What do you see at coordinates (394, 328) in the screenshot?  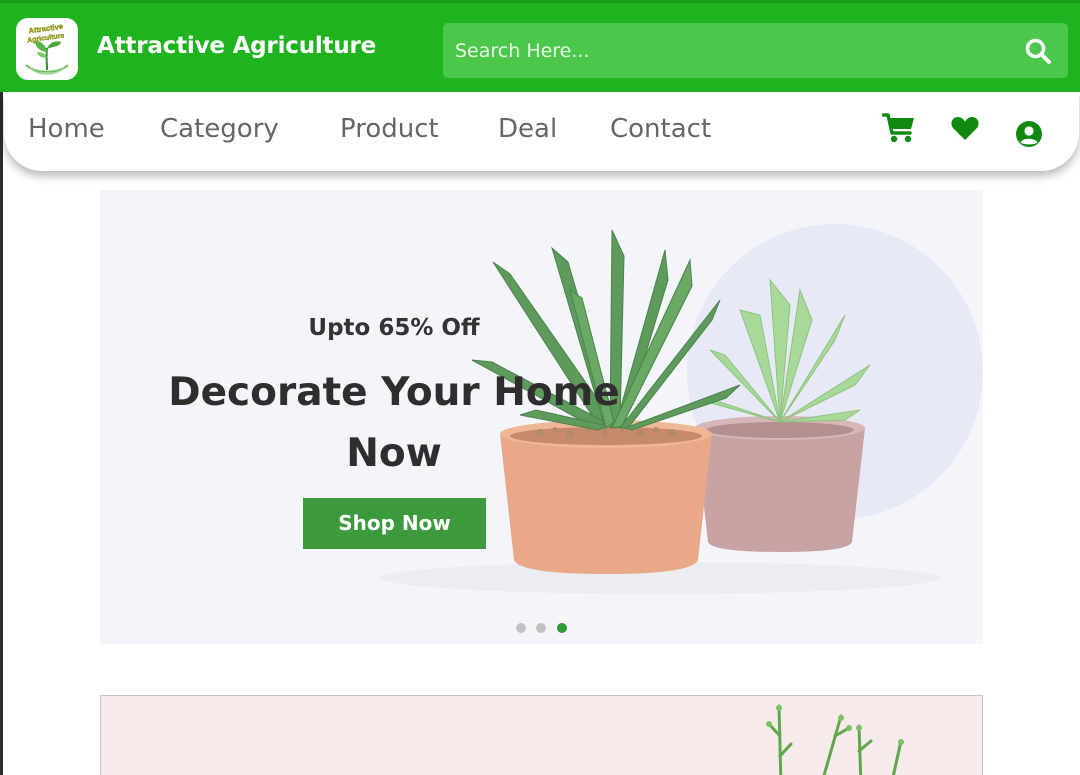 I see `hero-discount-label: Upto 65% Off` at bounding box center [394, 328].